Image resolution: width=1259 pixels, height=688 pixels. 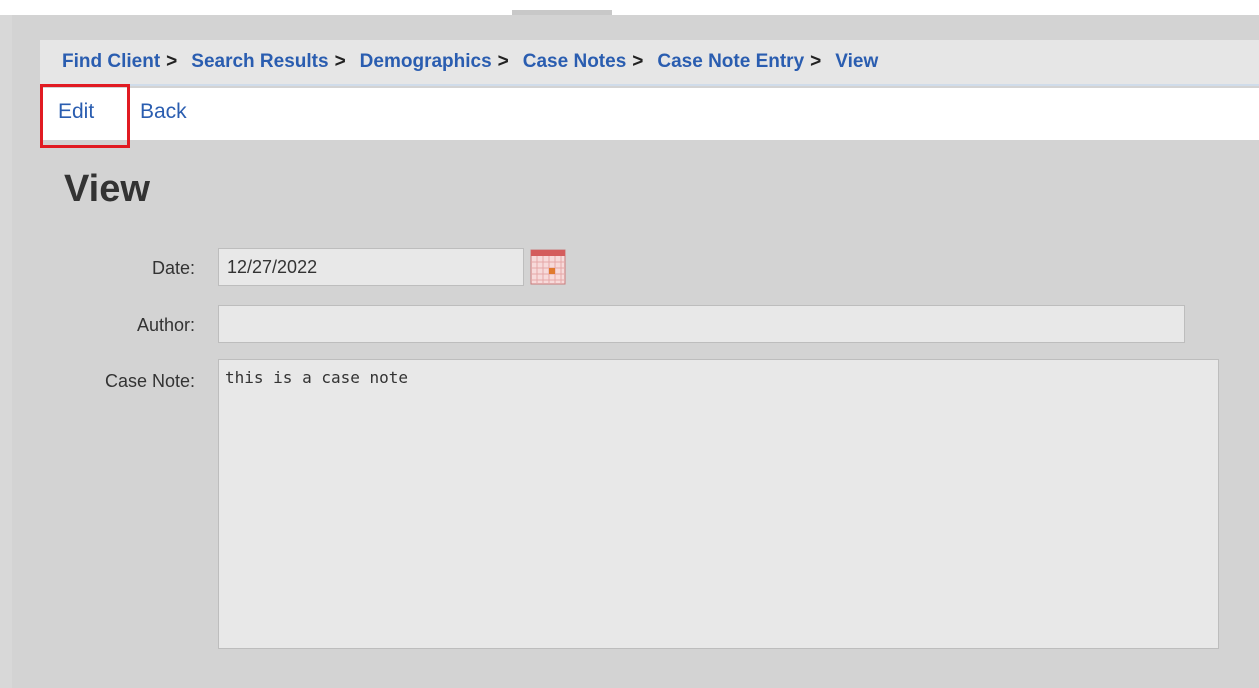 I want to click on action-bar: Edit Back, so click(x=649, y=114).